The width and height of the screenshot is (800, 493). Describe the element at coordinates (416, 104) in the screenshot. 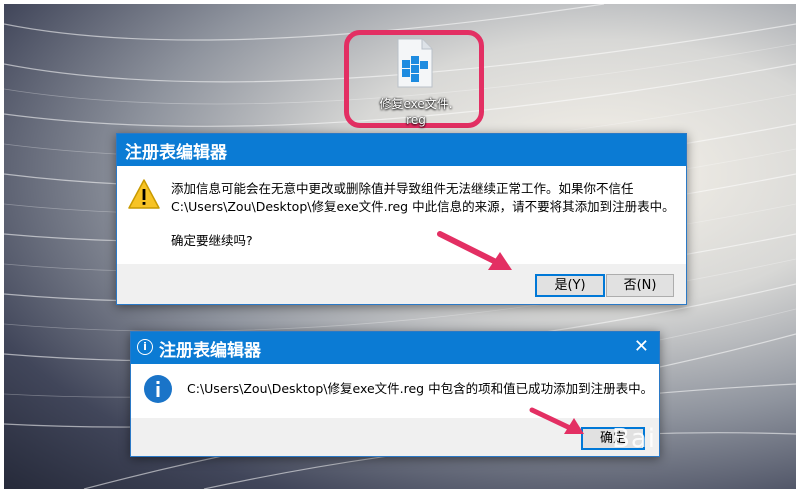

I see `file-label-line1: 修复exe文件.` at that location.